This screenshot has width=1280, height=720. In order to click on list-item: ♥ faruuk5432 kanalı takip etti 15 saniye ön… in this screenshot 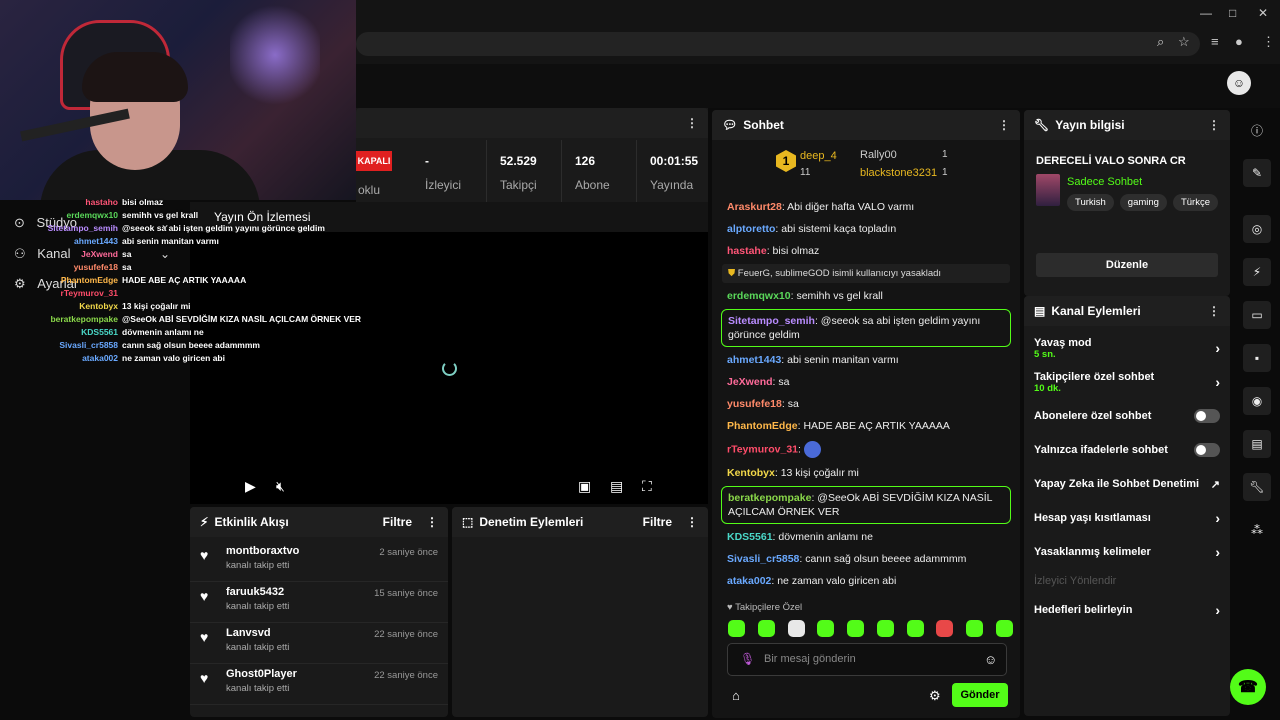, I will do `click(319, 602)`.